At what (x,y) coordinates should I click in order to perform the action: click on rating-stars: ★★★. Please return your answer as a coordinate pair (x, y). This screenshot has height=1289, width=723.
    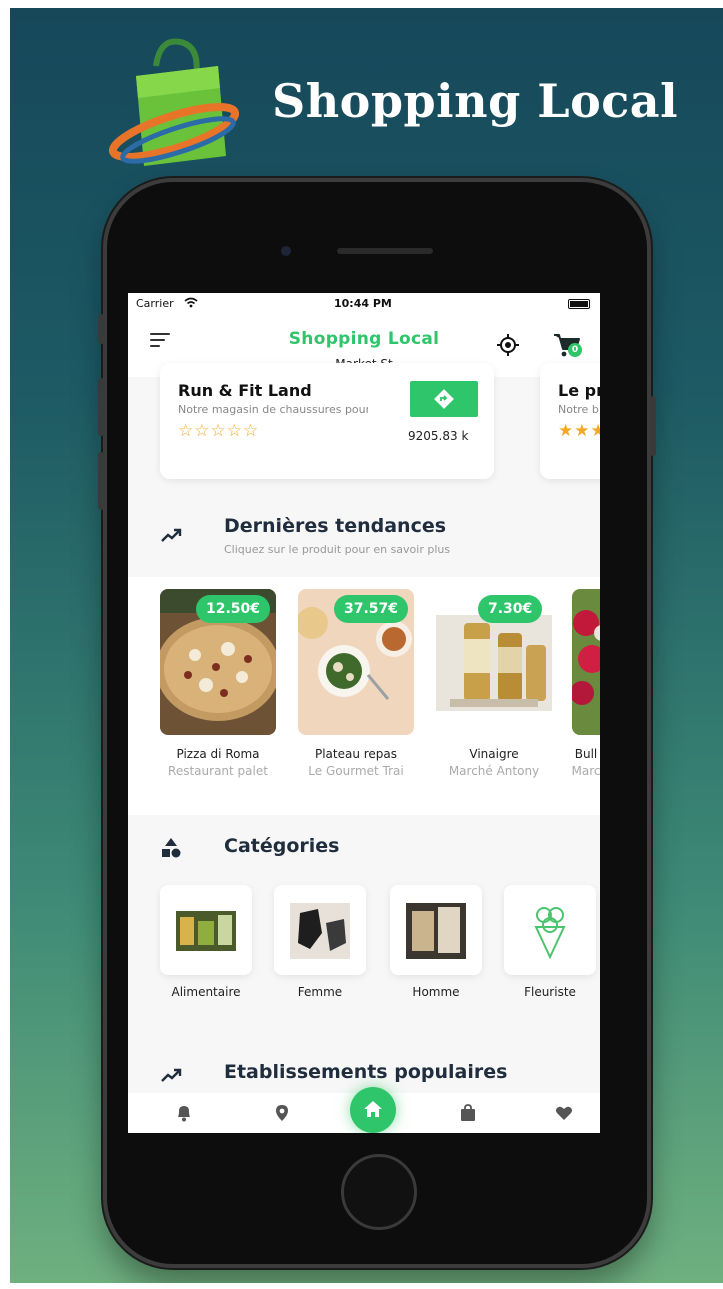
    Looking at the image, I should click on (579, 431).